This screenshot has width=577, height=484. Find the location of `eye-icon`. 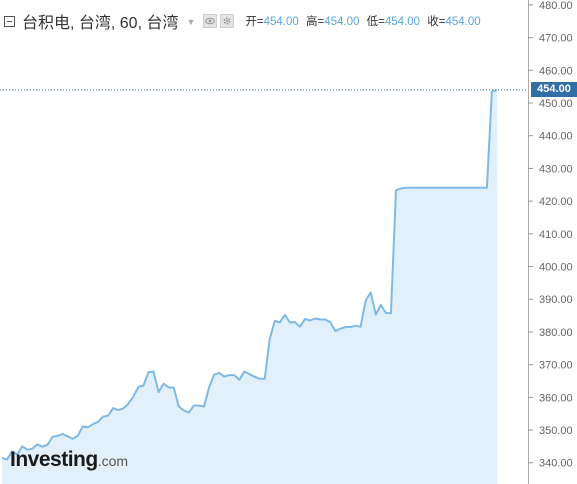

eye-icon is located at coordinates (210, 21).